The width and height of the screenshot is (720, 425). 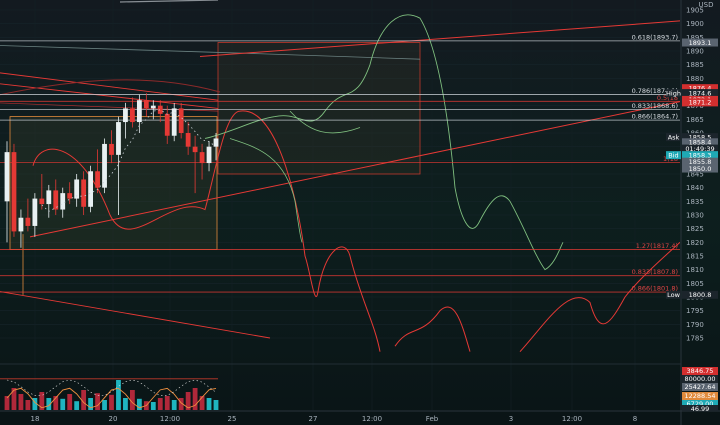 What do you see at coordinates (700, 371) in the screenshot?
I see `indicator-tag: 3846.75` at bounding box center [700, 371].